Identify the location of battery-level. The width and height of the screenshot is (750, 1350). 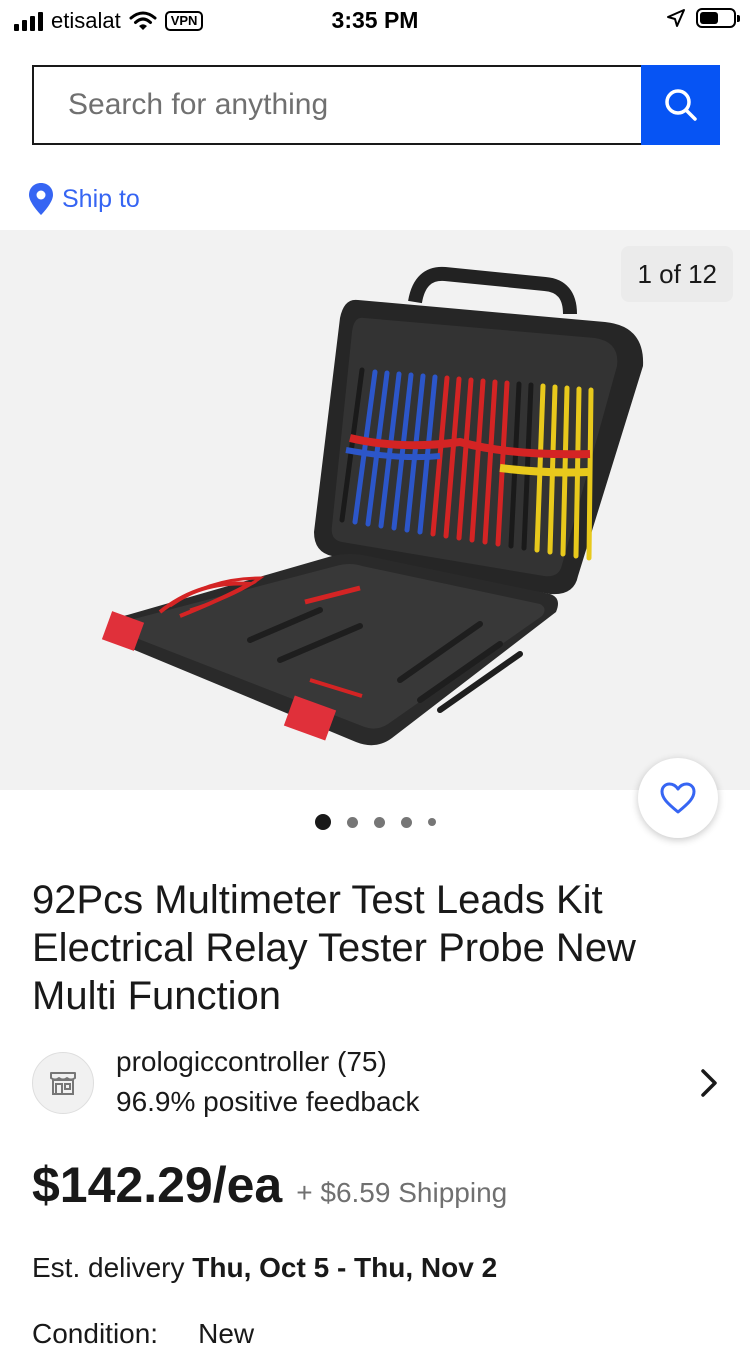
(709, 18).